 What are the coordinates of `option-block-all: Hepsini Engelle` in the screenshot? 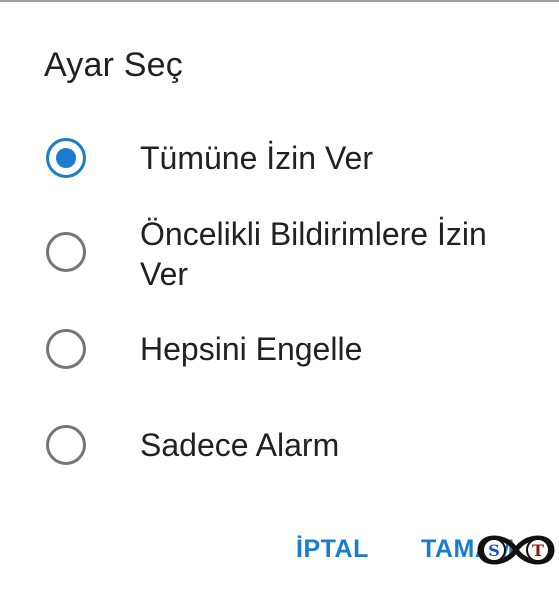 It's located at (279, 349).